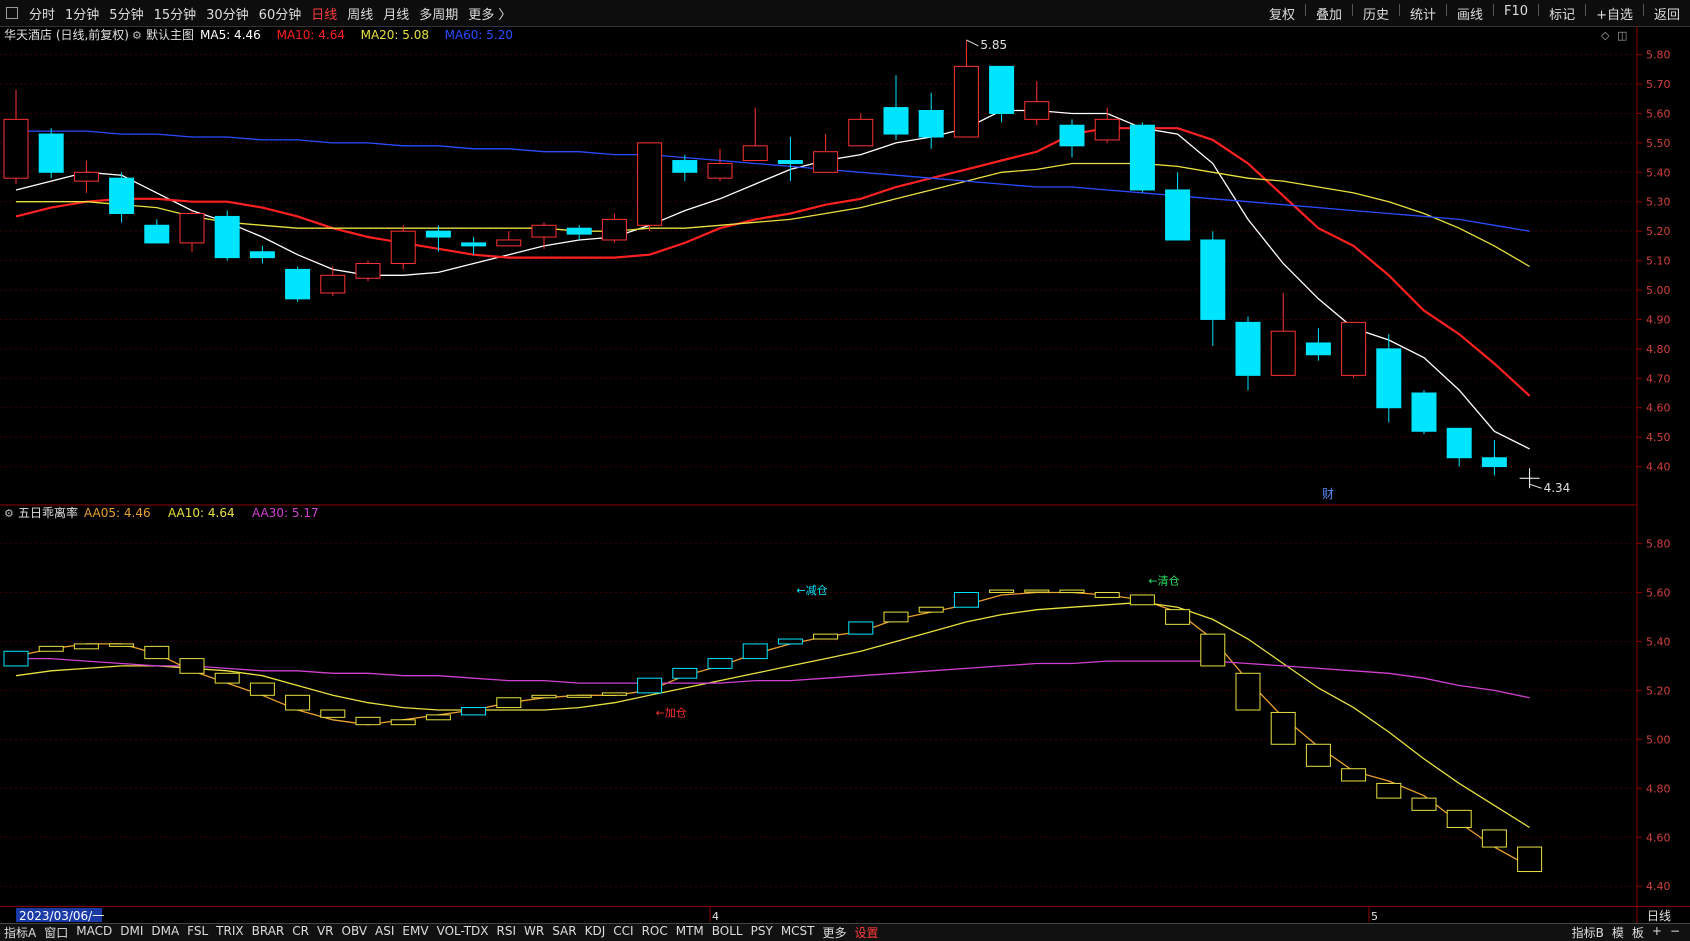  Describe the element at coordinates (1588, 932) in the screenshot. I see `bottom-right-item-0: 指标B` at that location.